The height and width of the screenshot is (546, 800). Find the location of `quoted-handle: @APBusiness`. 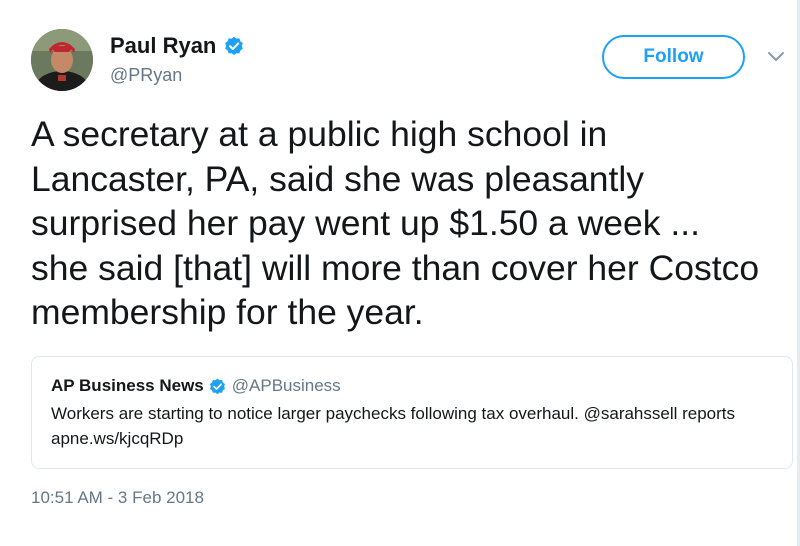

quoted-handle: @APBusiness is located at coordinates (286, 385).